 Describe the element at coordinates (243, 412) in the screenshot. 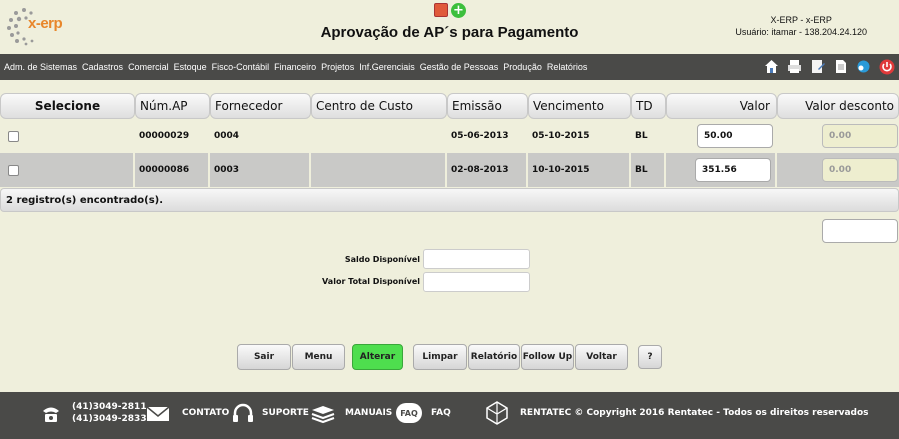

I see `headset-icon` at that location.